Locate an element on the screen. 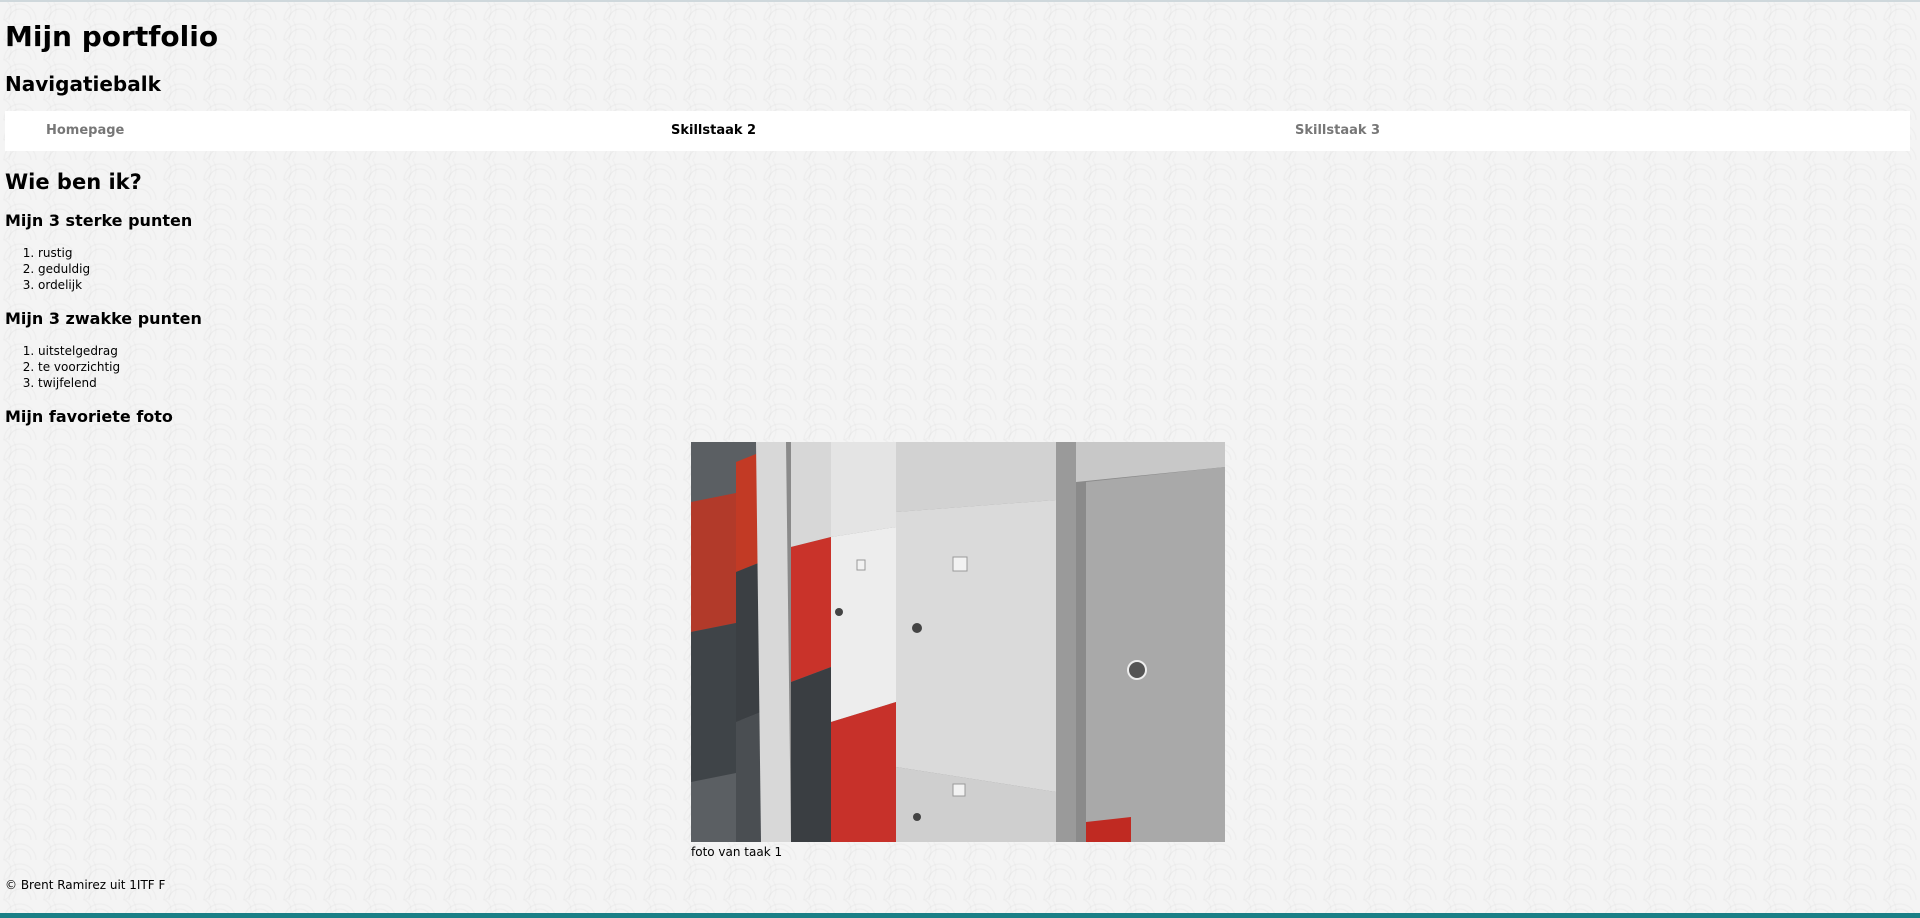  list-item: uitstelgedrag is located at coordinates (79, 351).